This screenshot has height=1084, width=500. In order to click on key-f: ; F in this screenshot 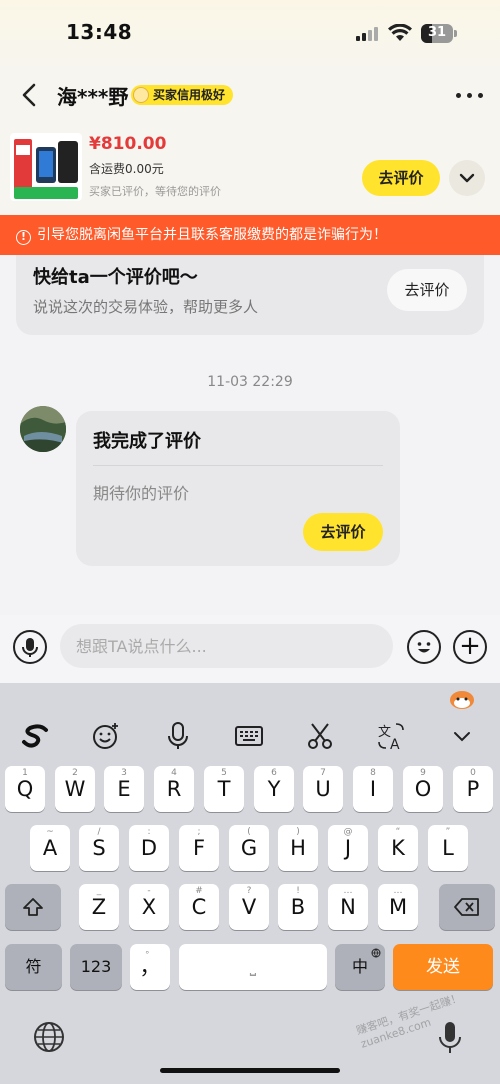, I will do `click(199, 848)`.